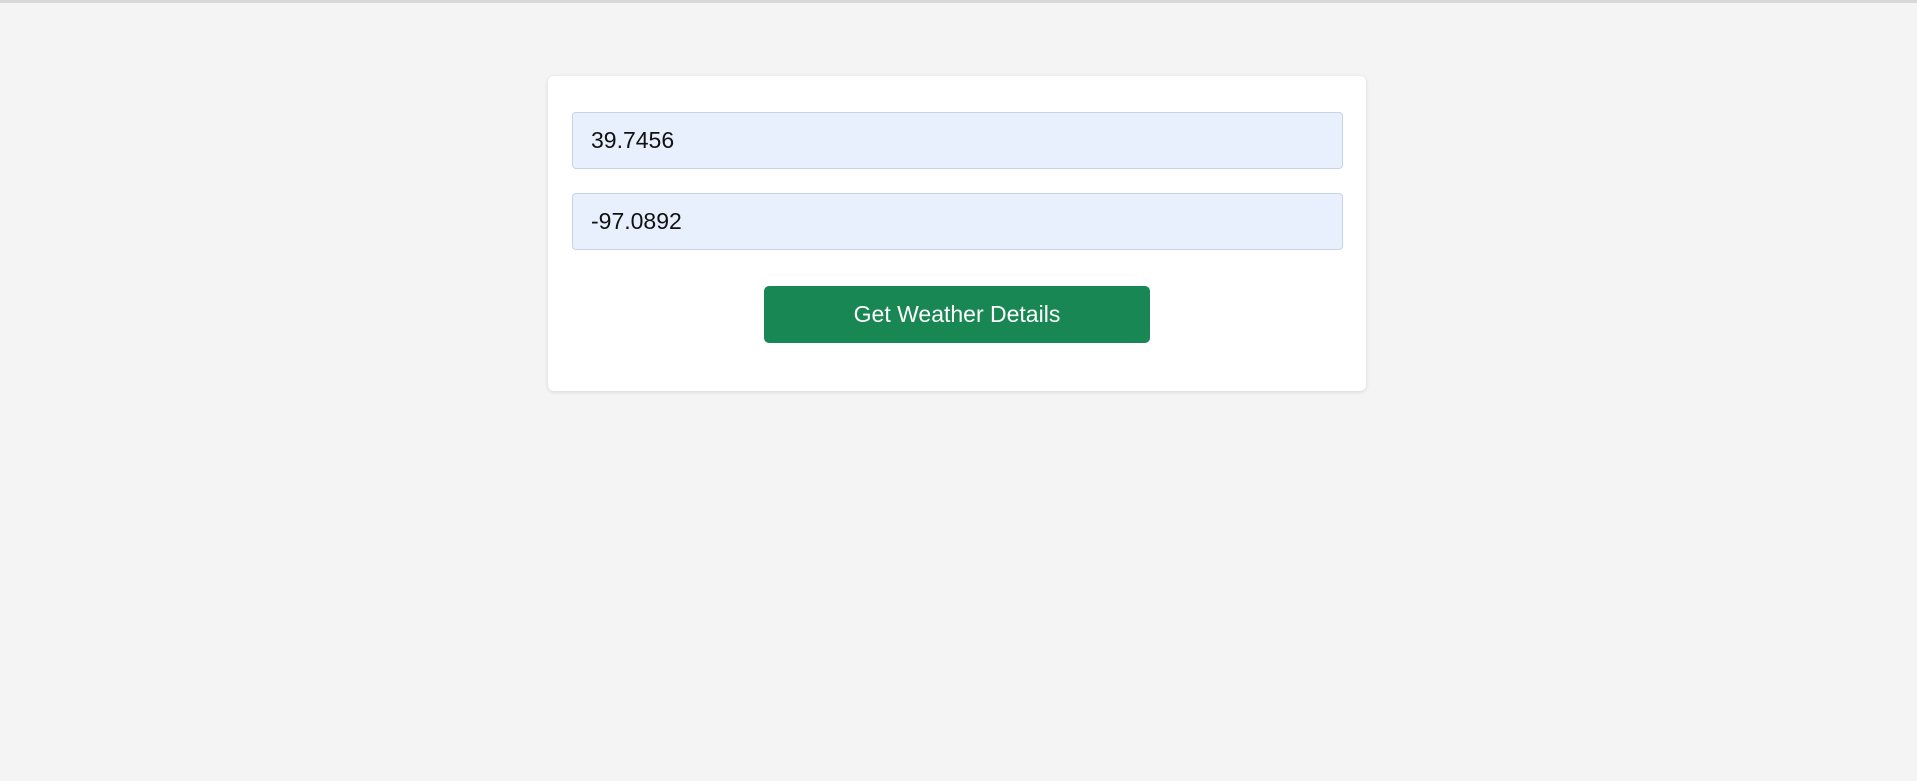 Image resolution: width=1917 pixels, height=781 pixels. I want to click on top-divider, so click(958, 1).